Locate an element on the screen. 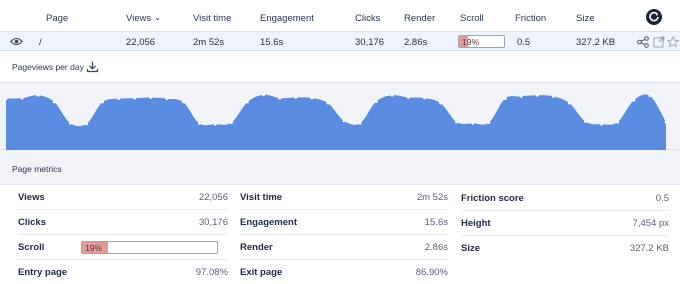 The width and height of the screenshot is (680, 284). metric-views: Views 22,056 is located at coordinates (123, 197).